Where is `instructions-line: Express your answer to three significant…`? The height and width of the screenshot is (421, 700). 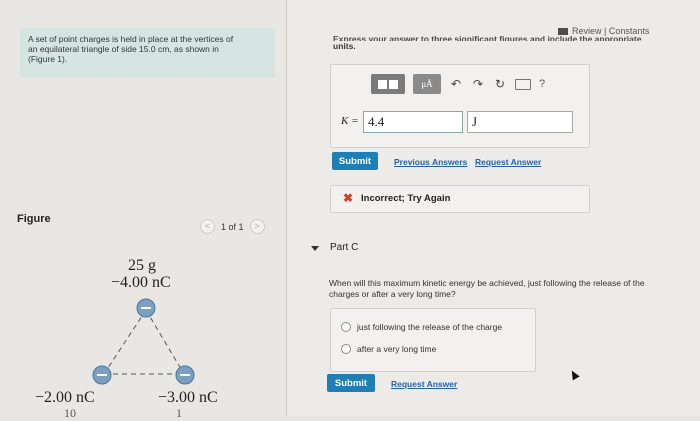 instructions-line: Express your answer to three significant… is located at coordinates (487, 37).